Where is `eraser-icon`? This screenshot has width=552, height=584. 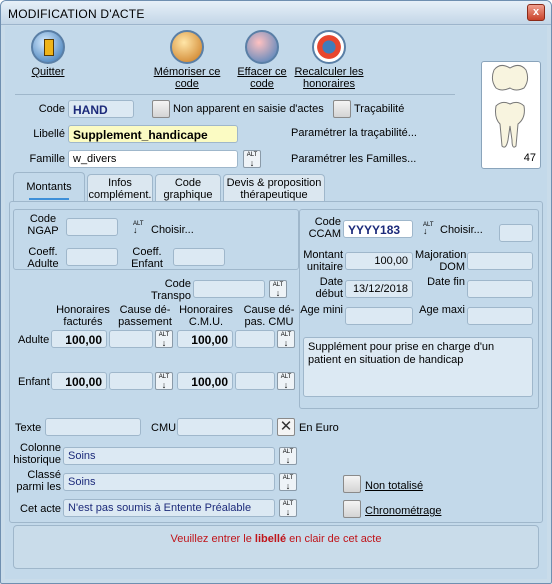 eraser-icon is located at coordinates (262, 47).